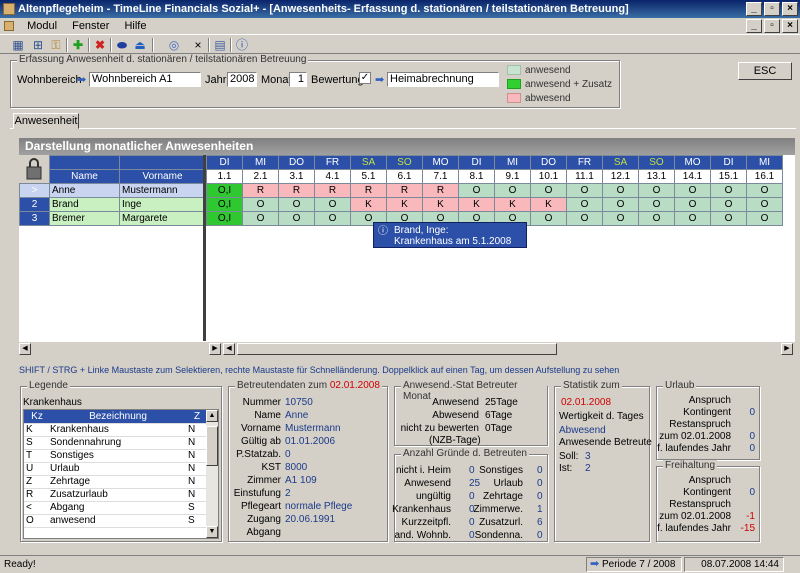 Image resolution: width=800 pixels, height=573 pixels. Describe the element at coordinates (754, 26) in the screenshot. I see `mdi-minimize-button: _` at that location.